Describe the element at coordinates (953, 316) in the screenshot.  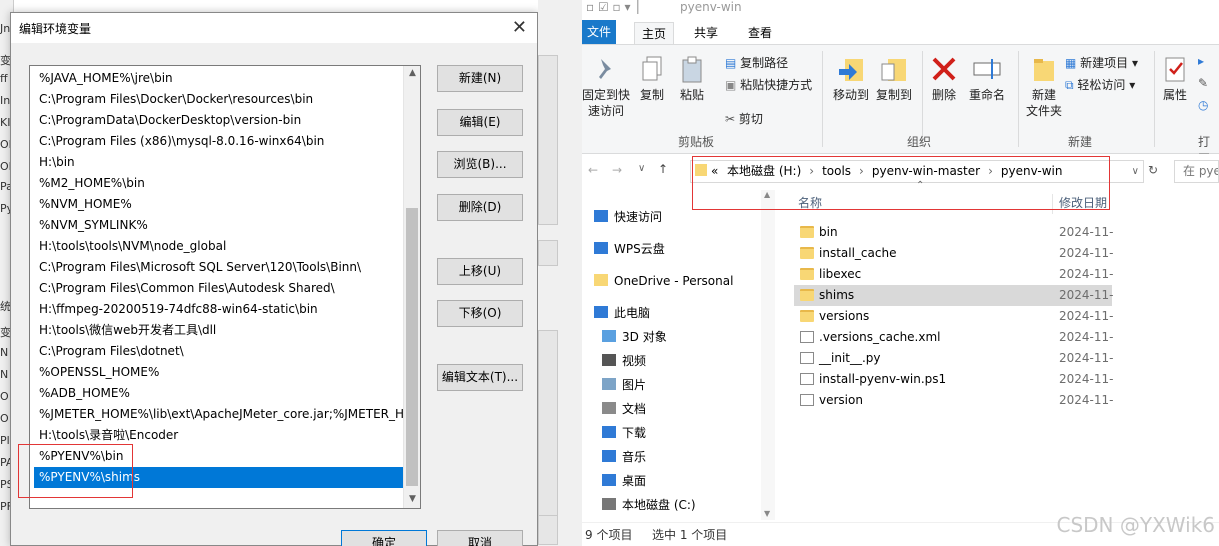
I see `file-row: versions 2024-11-` at that location.